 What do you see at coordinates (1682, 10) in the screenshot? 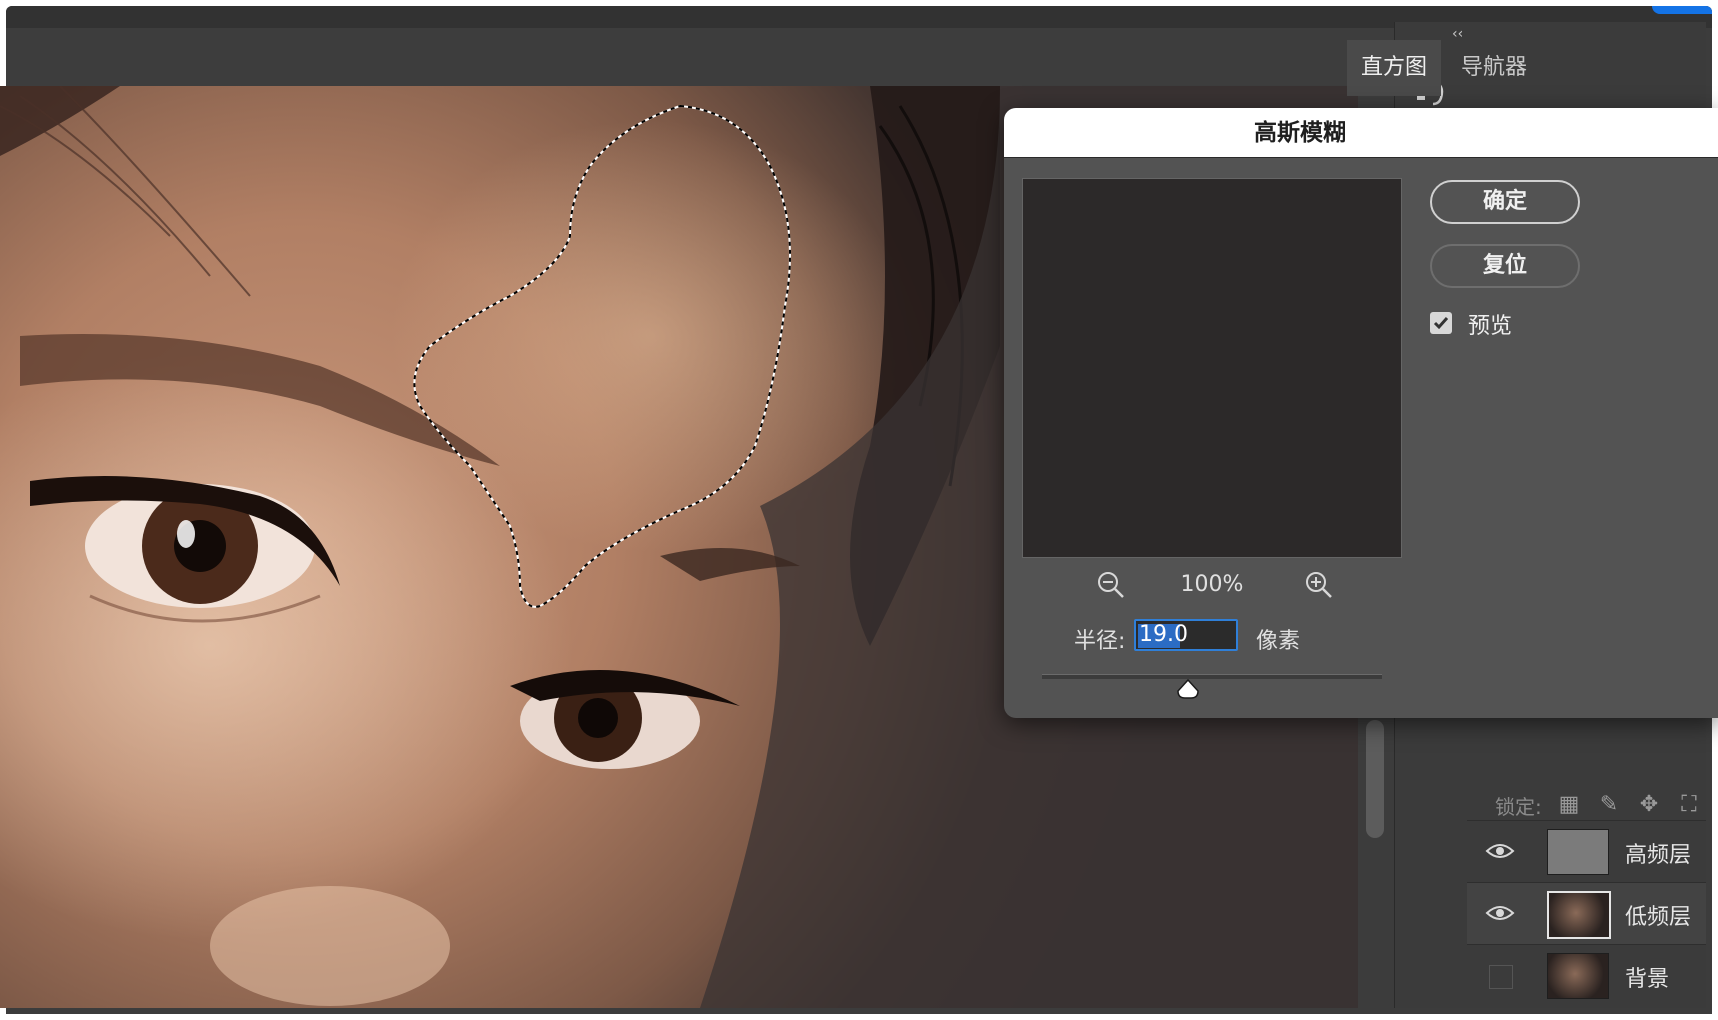
I see `accent-corner` at bounding box center [1682, 10].